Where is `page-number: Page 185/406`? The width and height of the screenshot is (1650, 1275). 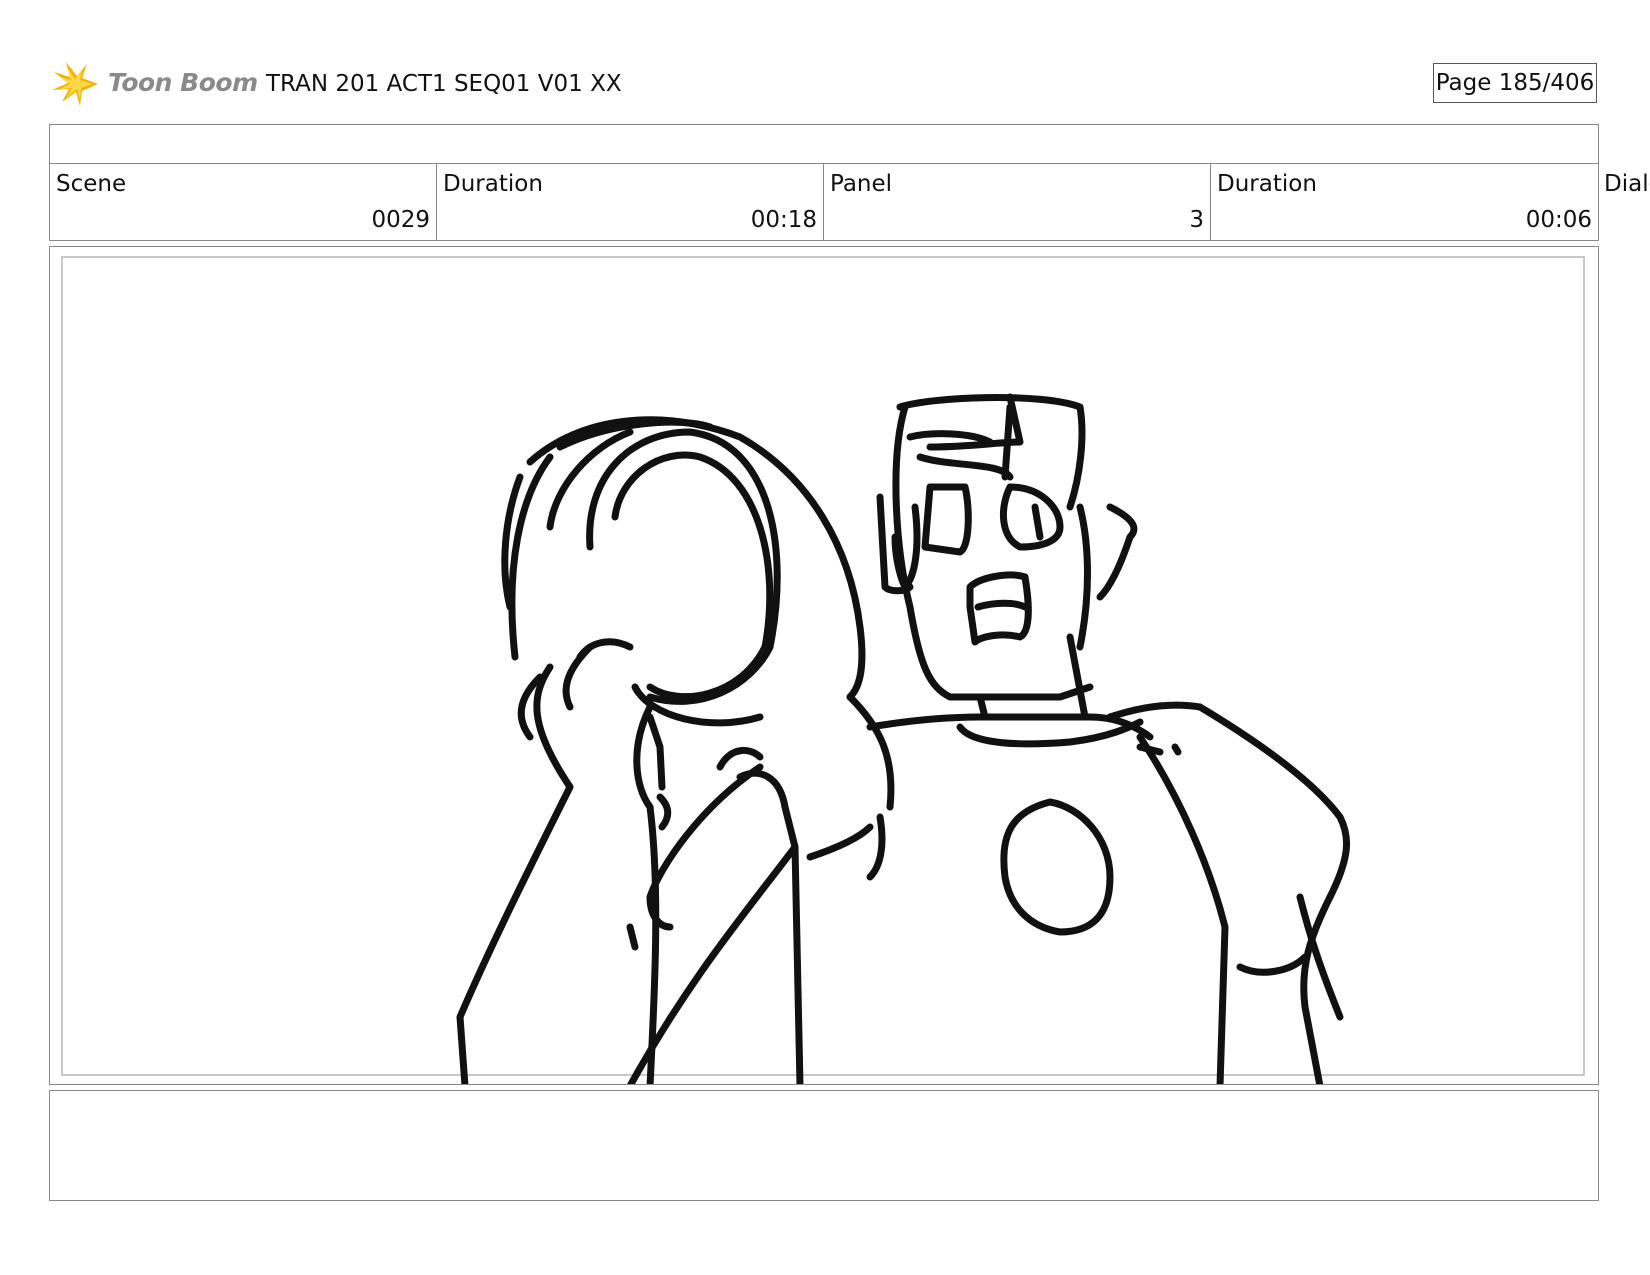 page-number: Page 185/406 is located at coordinates (1515, 83).